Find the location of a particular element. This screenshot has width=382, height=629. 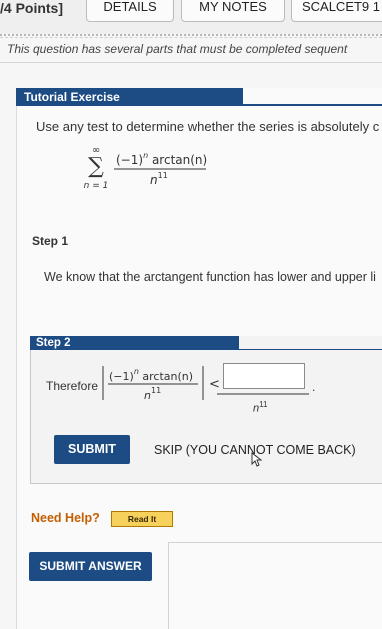

series-denominator: n11 is located at coordinates (159, 179).